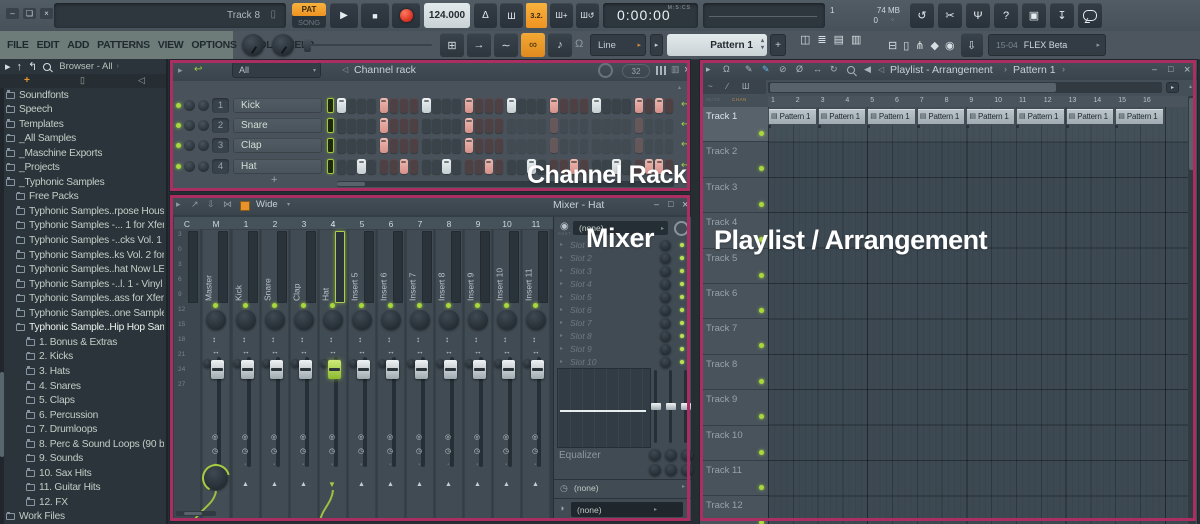  I want to click on main-volume-knob, so click(253, 45).